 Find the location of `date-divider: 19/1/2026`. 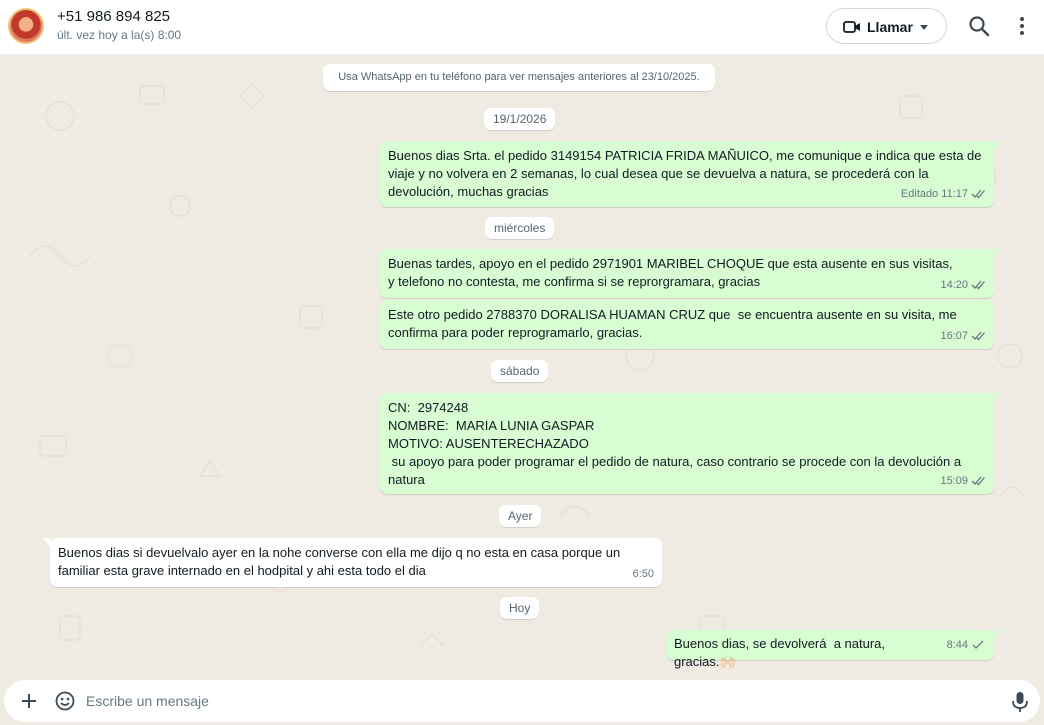

date-divider: 19/1/2026 is located at coordinates (520, 119).